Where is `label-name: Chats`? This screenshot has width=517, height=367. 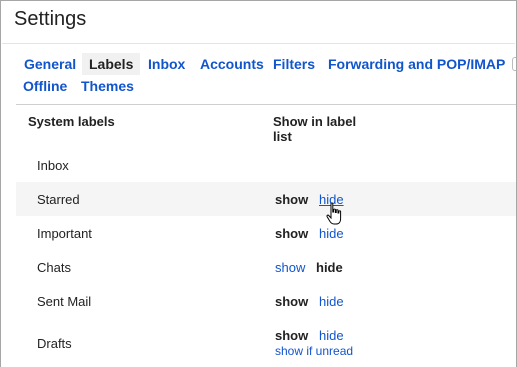
label-name: Chats is located at coordinates (54, 267).